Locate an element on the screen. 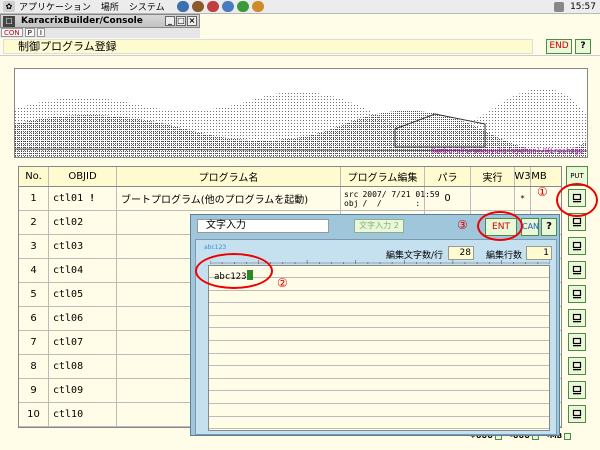 This screenshot has width=600, height=450. row-objid-text: ctl09 is located at coordinates (68, 390).